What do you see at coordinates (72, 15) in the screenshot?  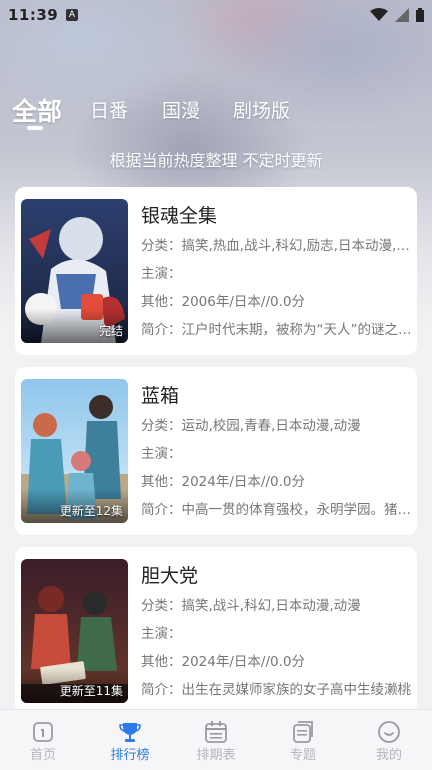 I see `notification-icon: A` at bounding box center [72, 15].